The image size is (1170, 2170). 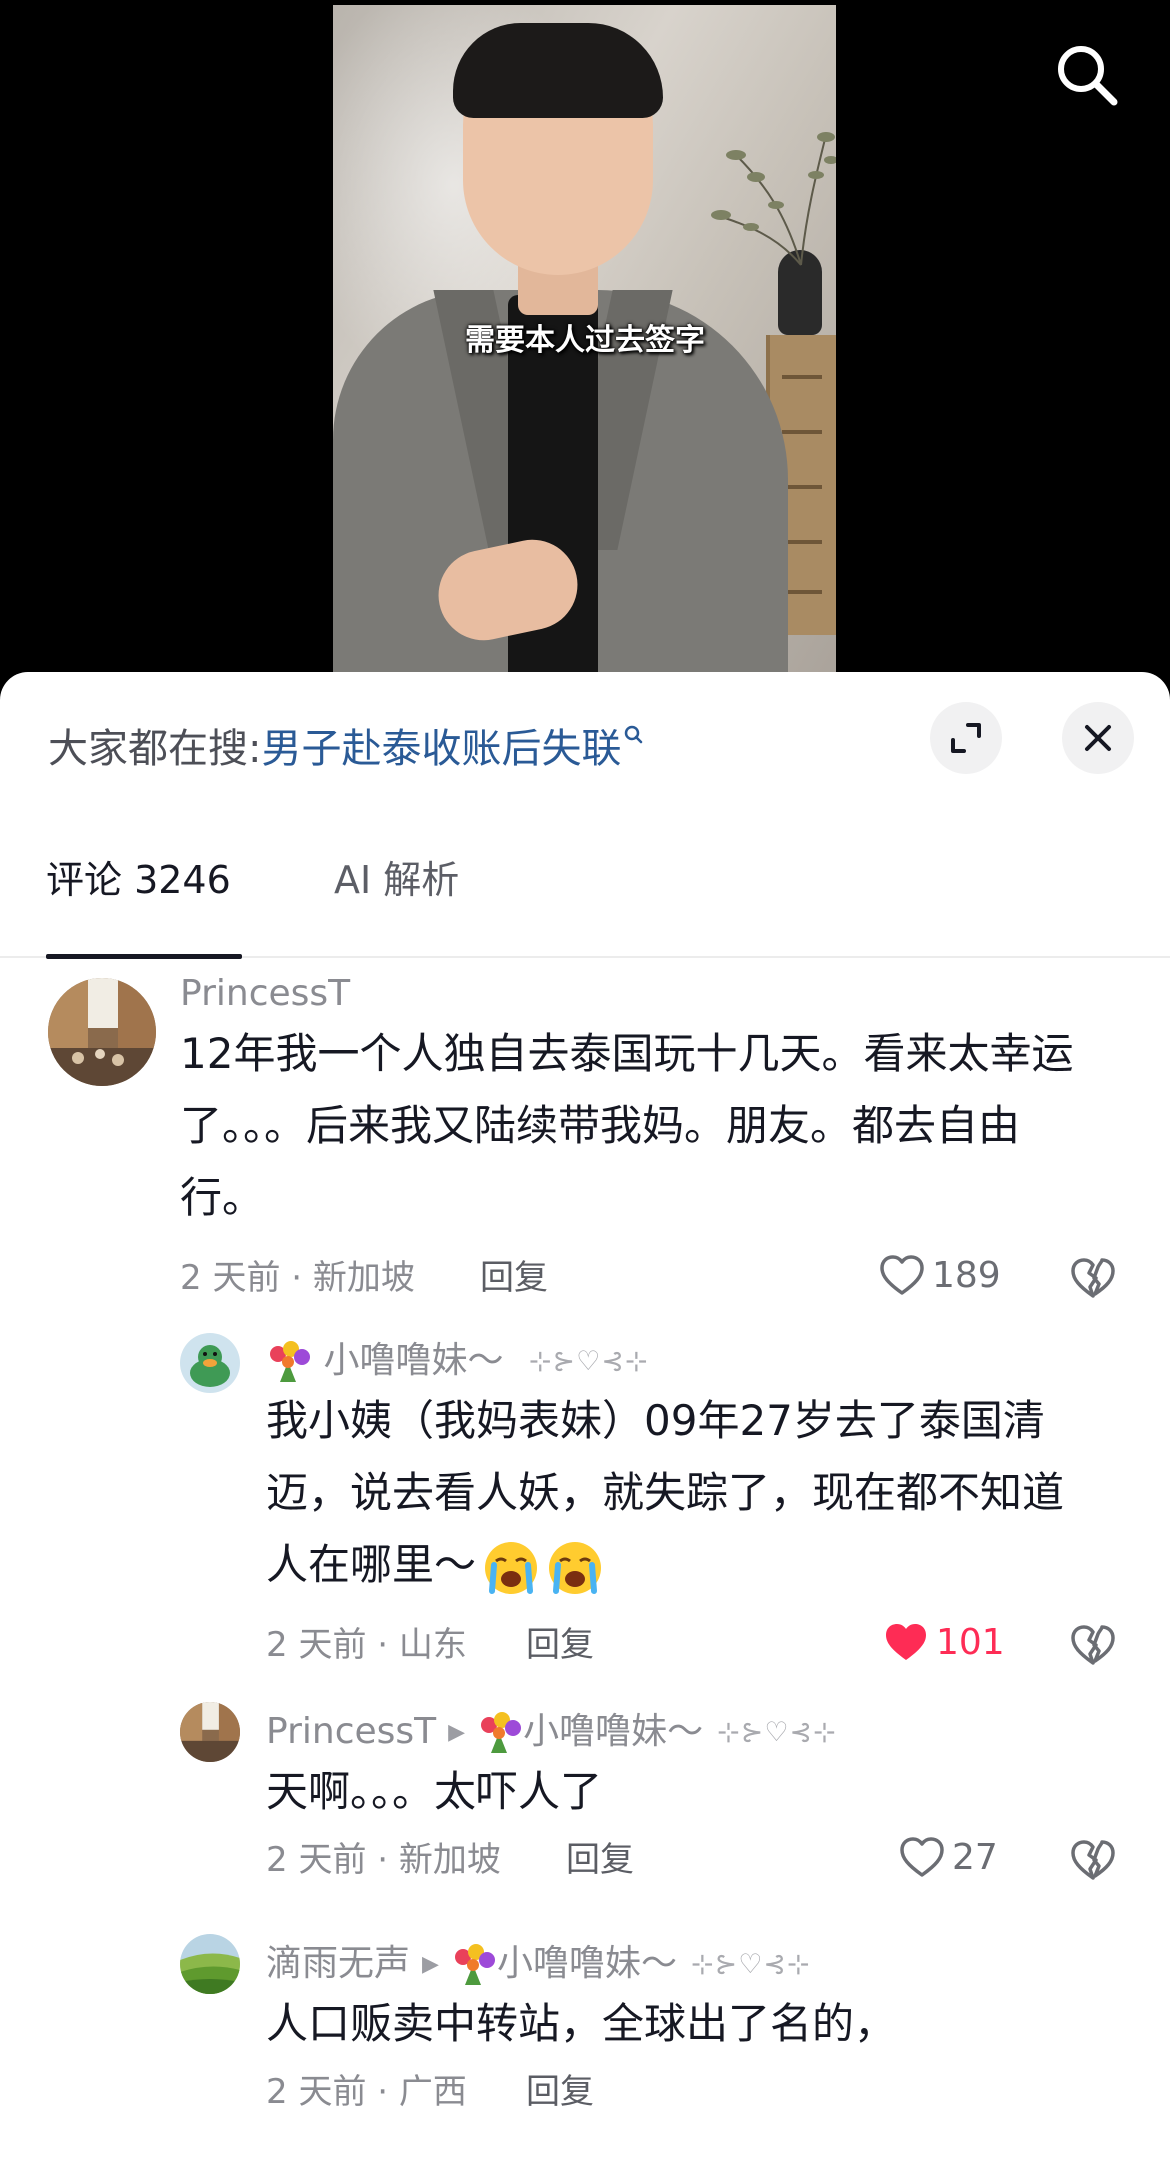 I want to click on active-tab-indicator, so click(x=144, y=956).